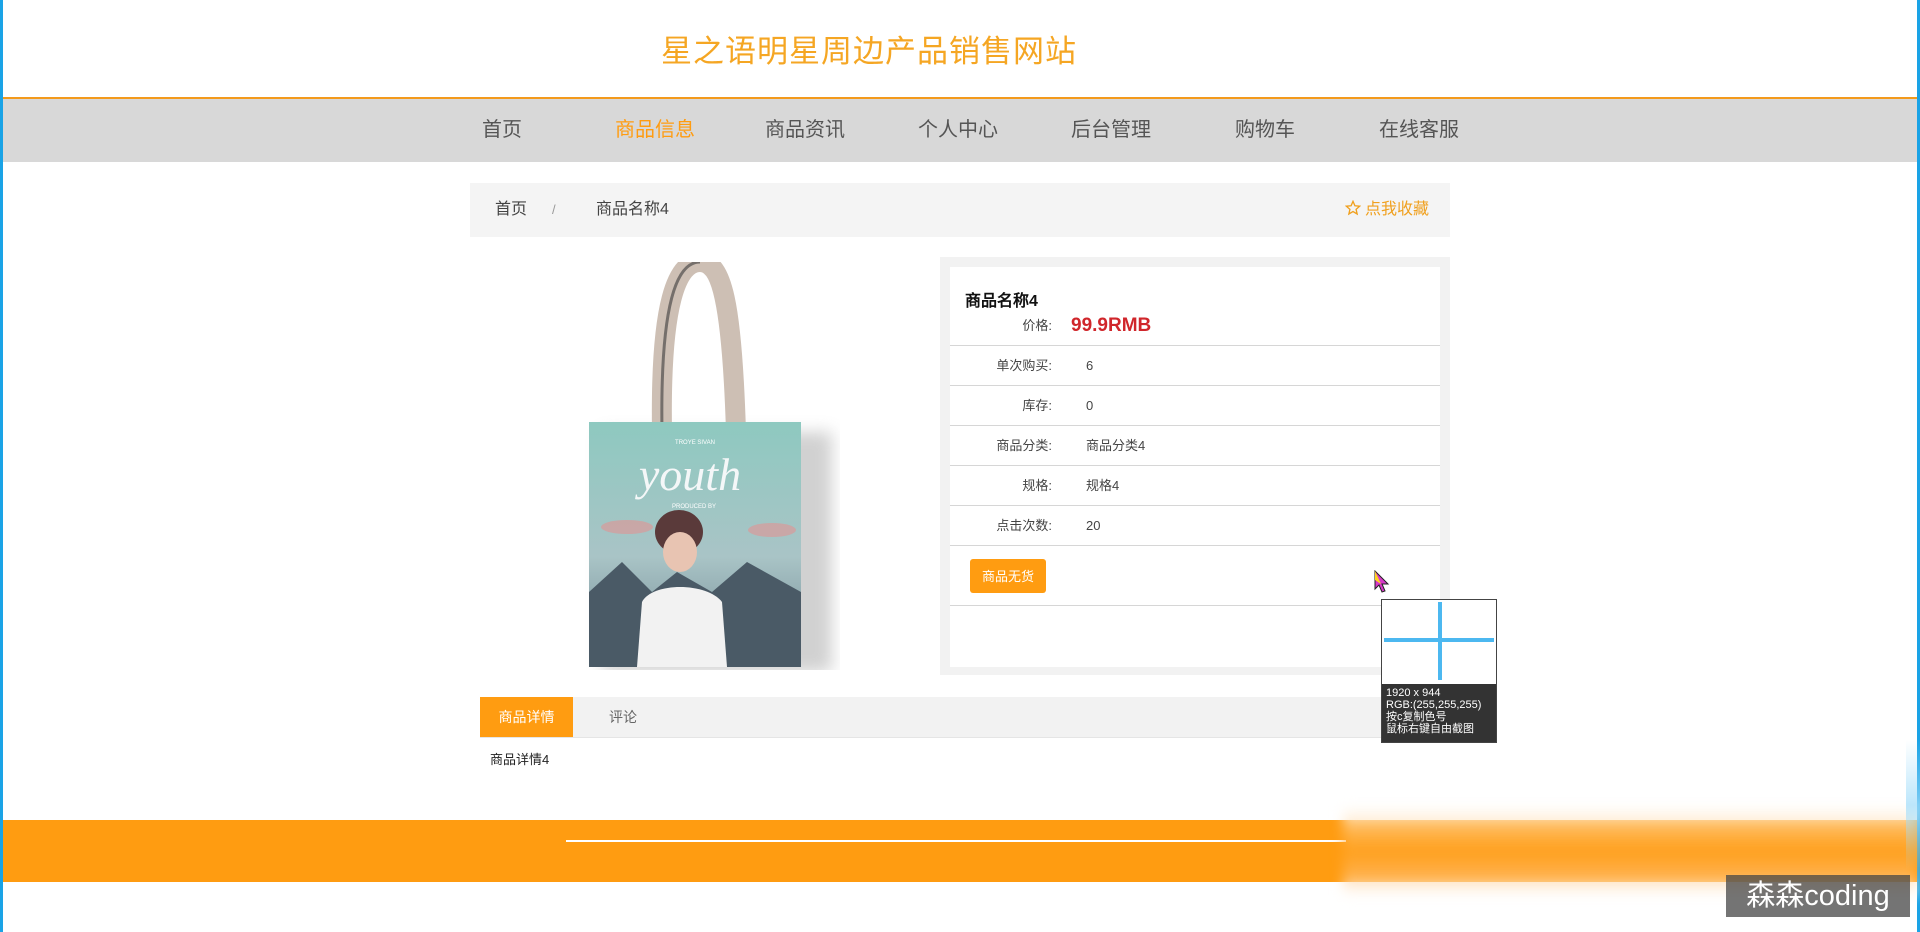  Describe the element at coordinates (655, 130) in the screenshot. I see `nav-item-products: 商品信息` at that location.